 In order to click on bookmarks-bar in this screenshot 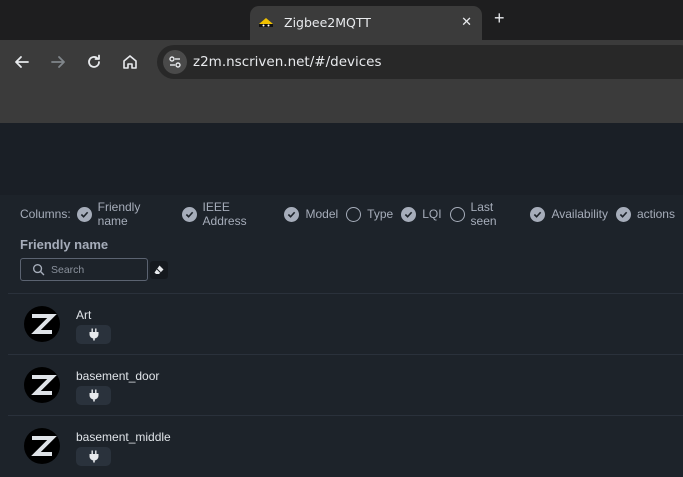, I will do `click(341, 104)`.